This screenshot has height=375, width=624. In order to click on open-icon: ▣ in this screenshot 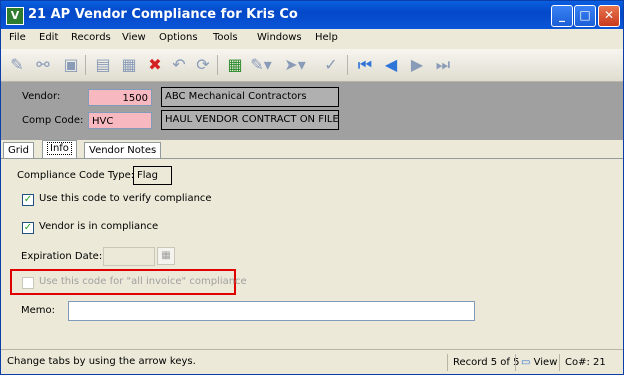, I will do `click(71, 65)`.